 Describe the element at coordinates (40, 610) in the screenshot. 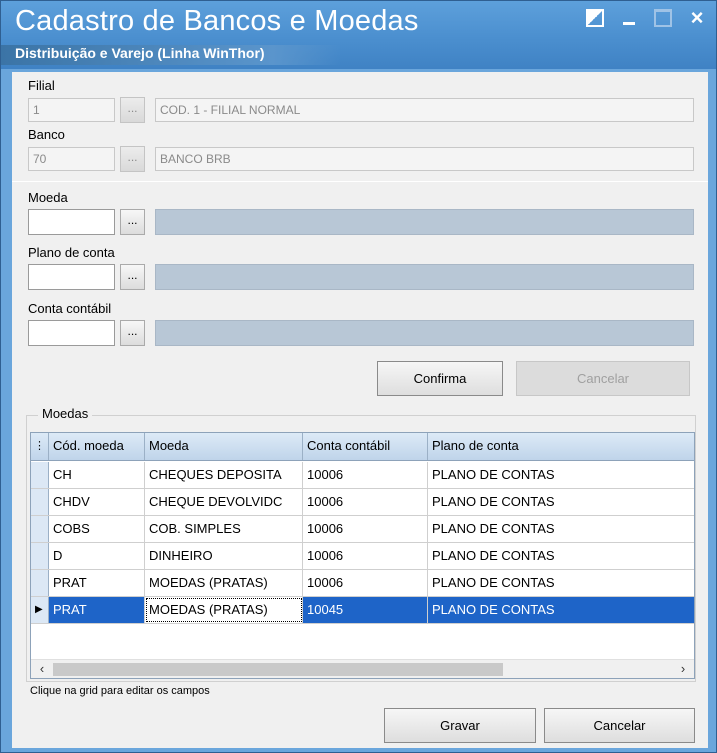

I see `row-pointer-icon: ▶` at that location.